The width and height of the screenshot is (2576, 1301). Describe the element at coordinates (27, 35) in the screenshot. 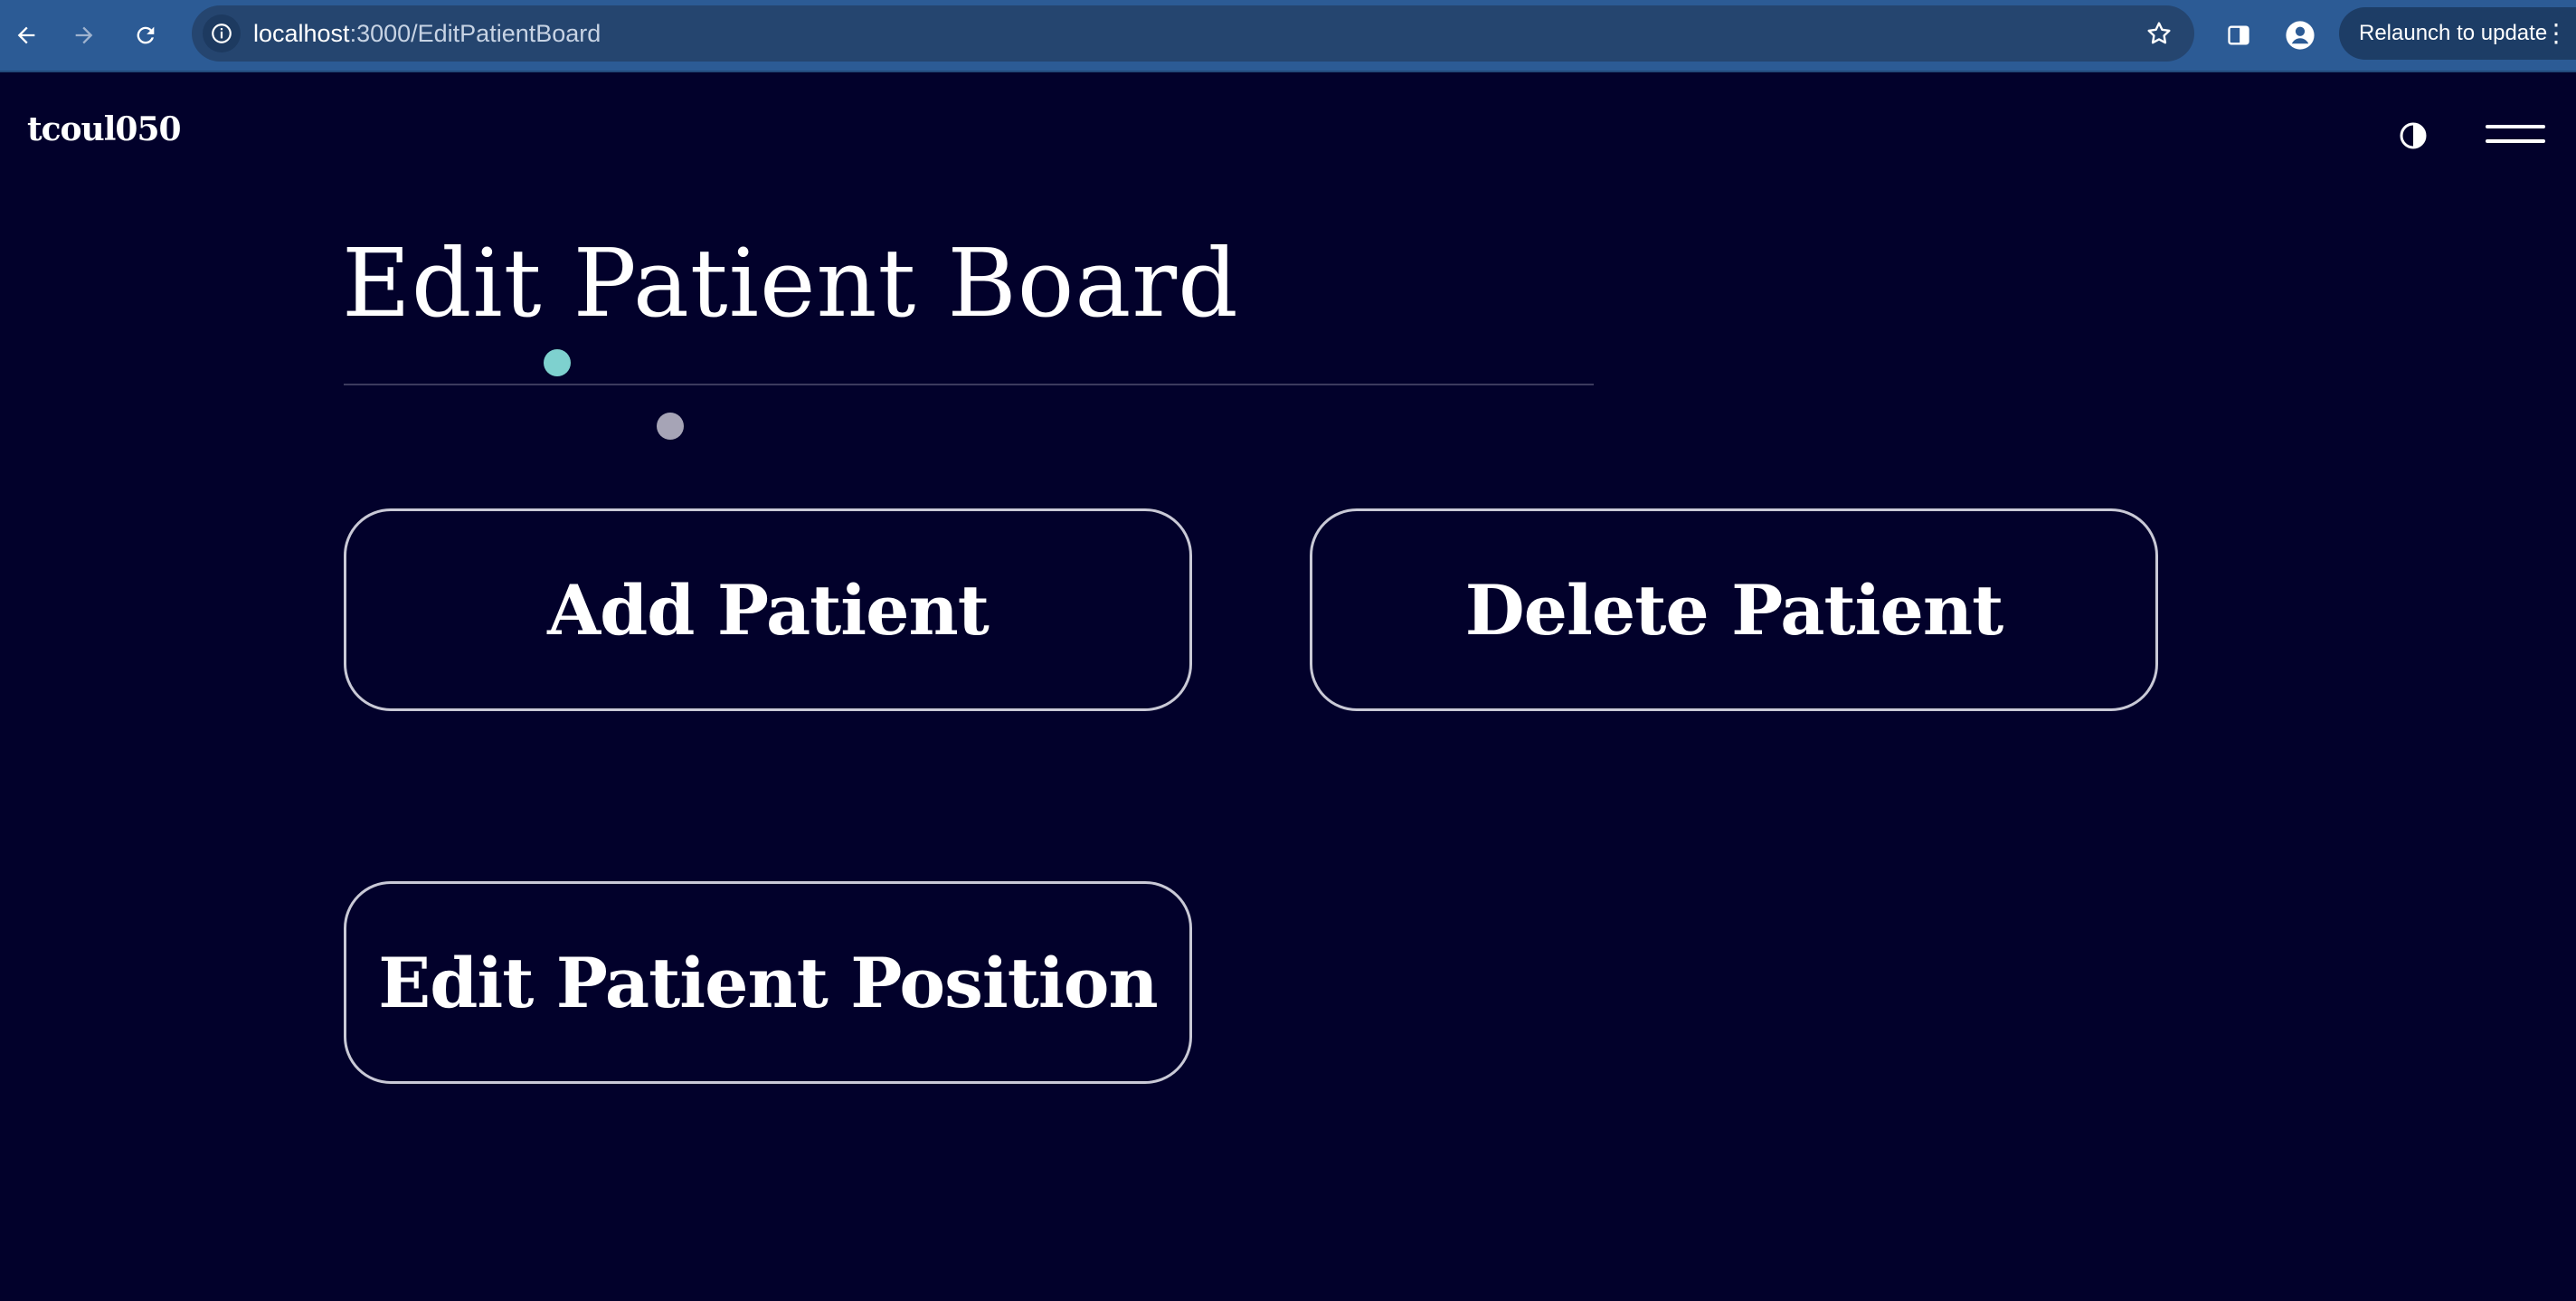

I see `back-arrow-icon` at that location.